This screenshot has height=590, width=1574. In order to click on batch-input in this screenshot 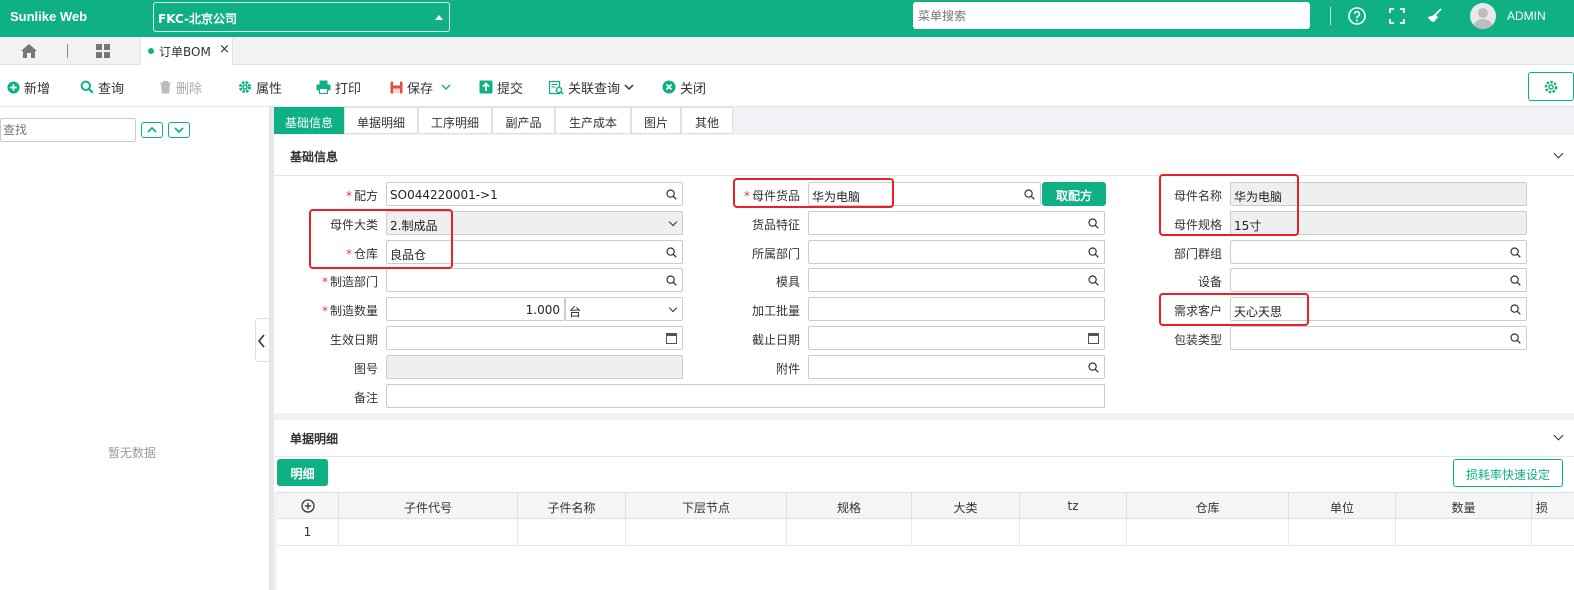, I will do `click(956, 309)`.